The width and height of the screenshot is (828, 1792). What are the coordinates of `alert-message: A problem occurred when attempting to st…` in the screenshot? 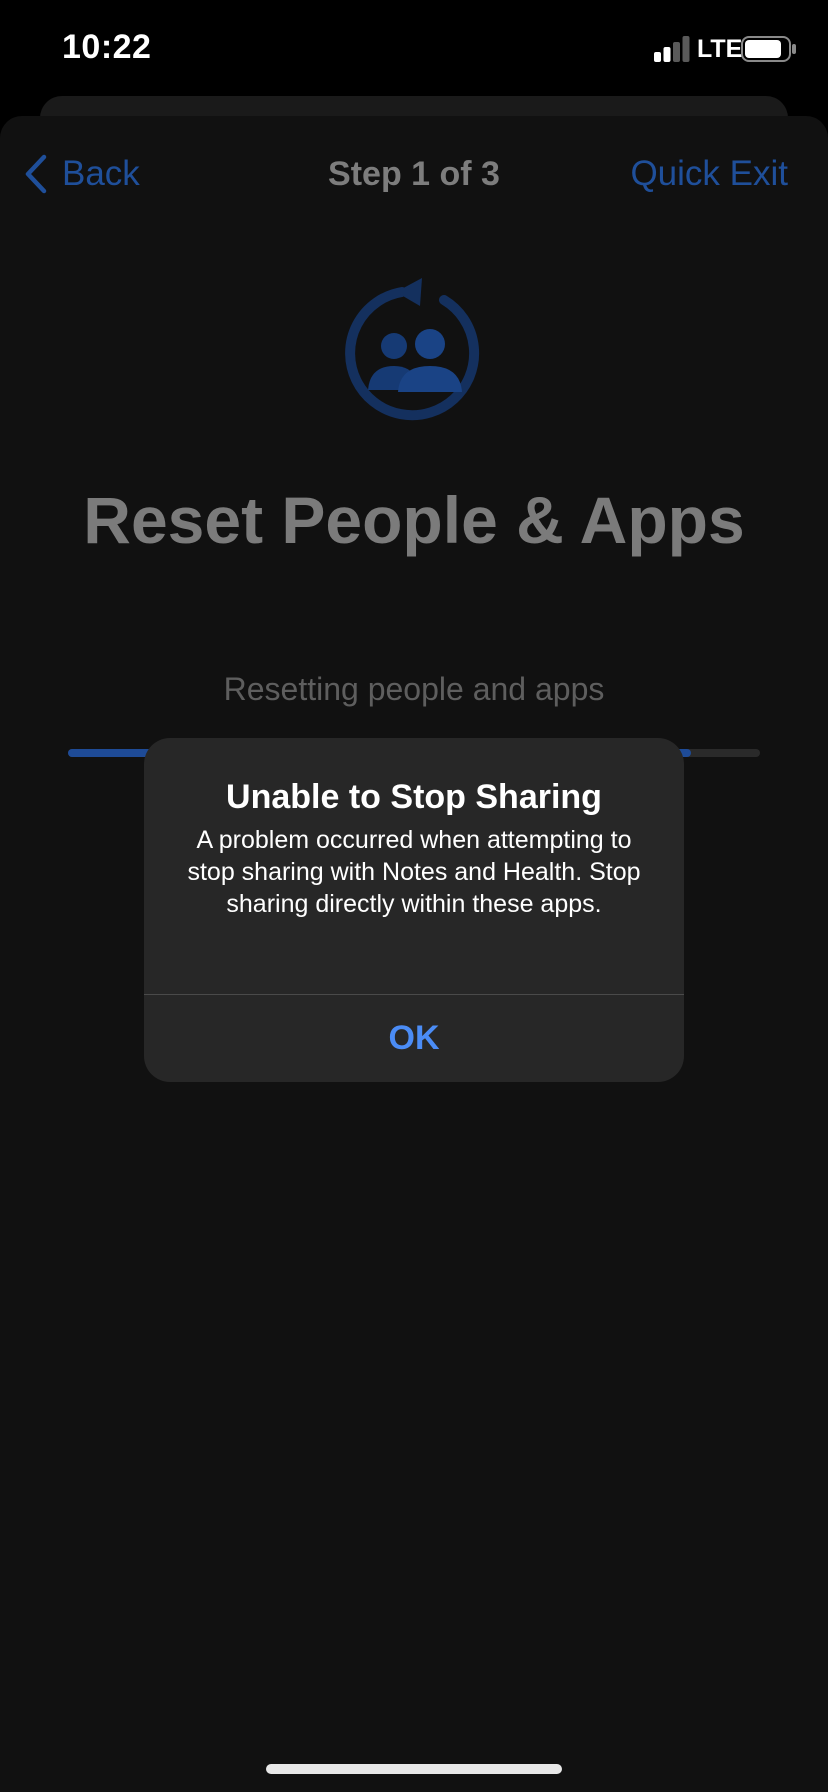 It's located at (414, 872).